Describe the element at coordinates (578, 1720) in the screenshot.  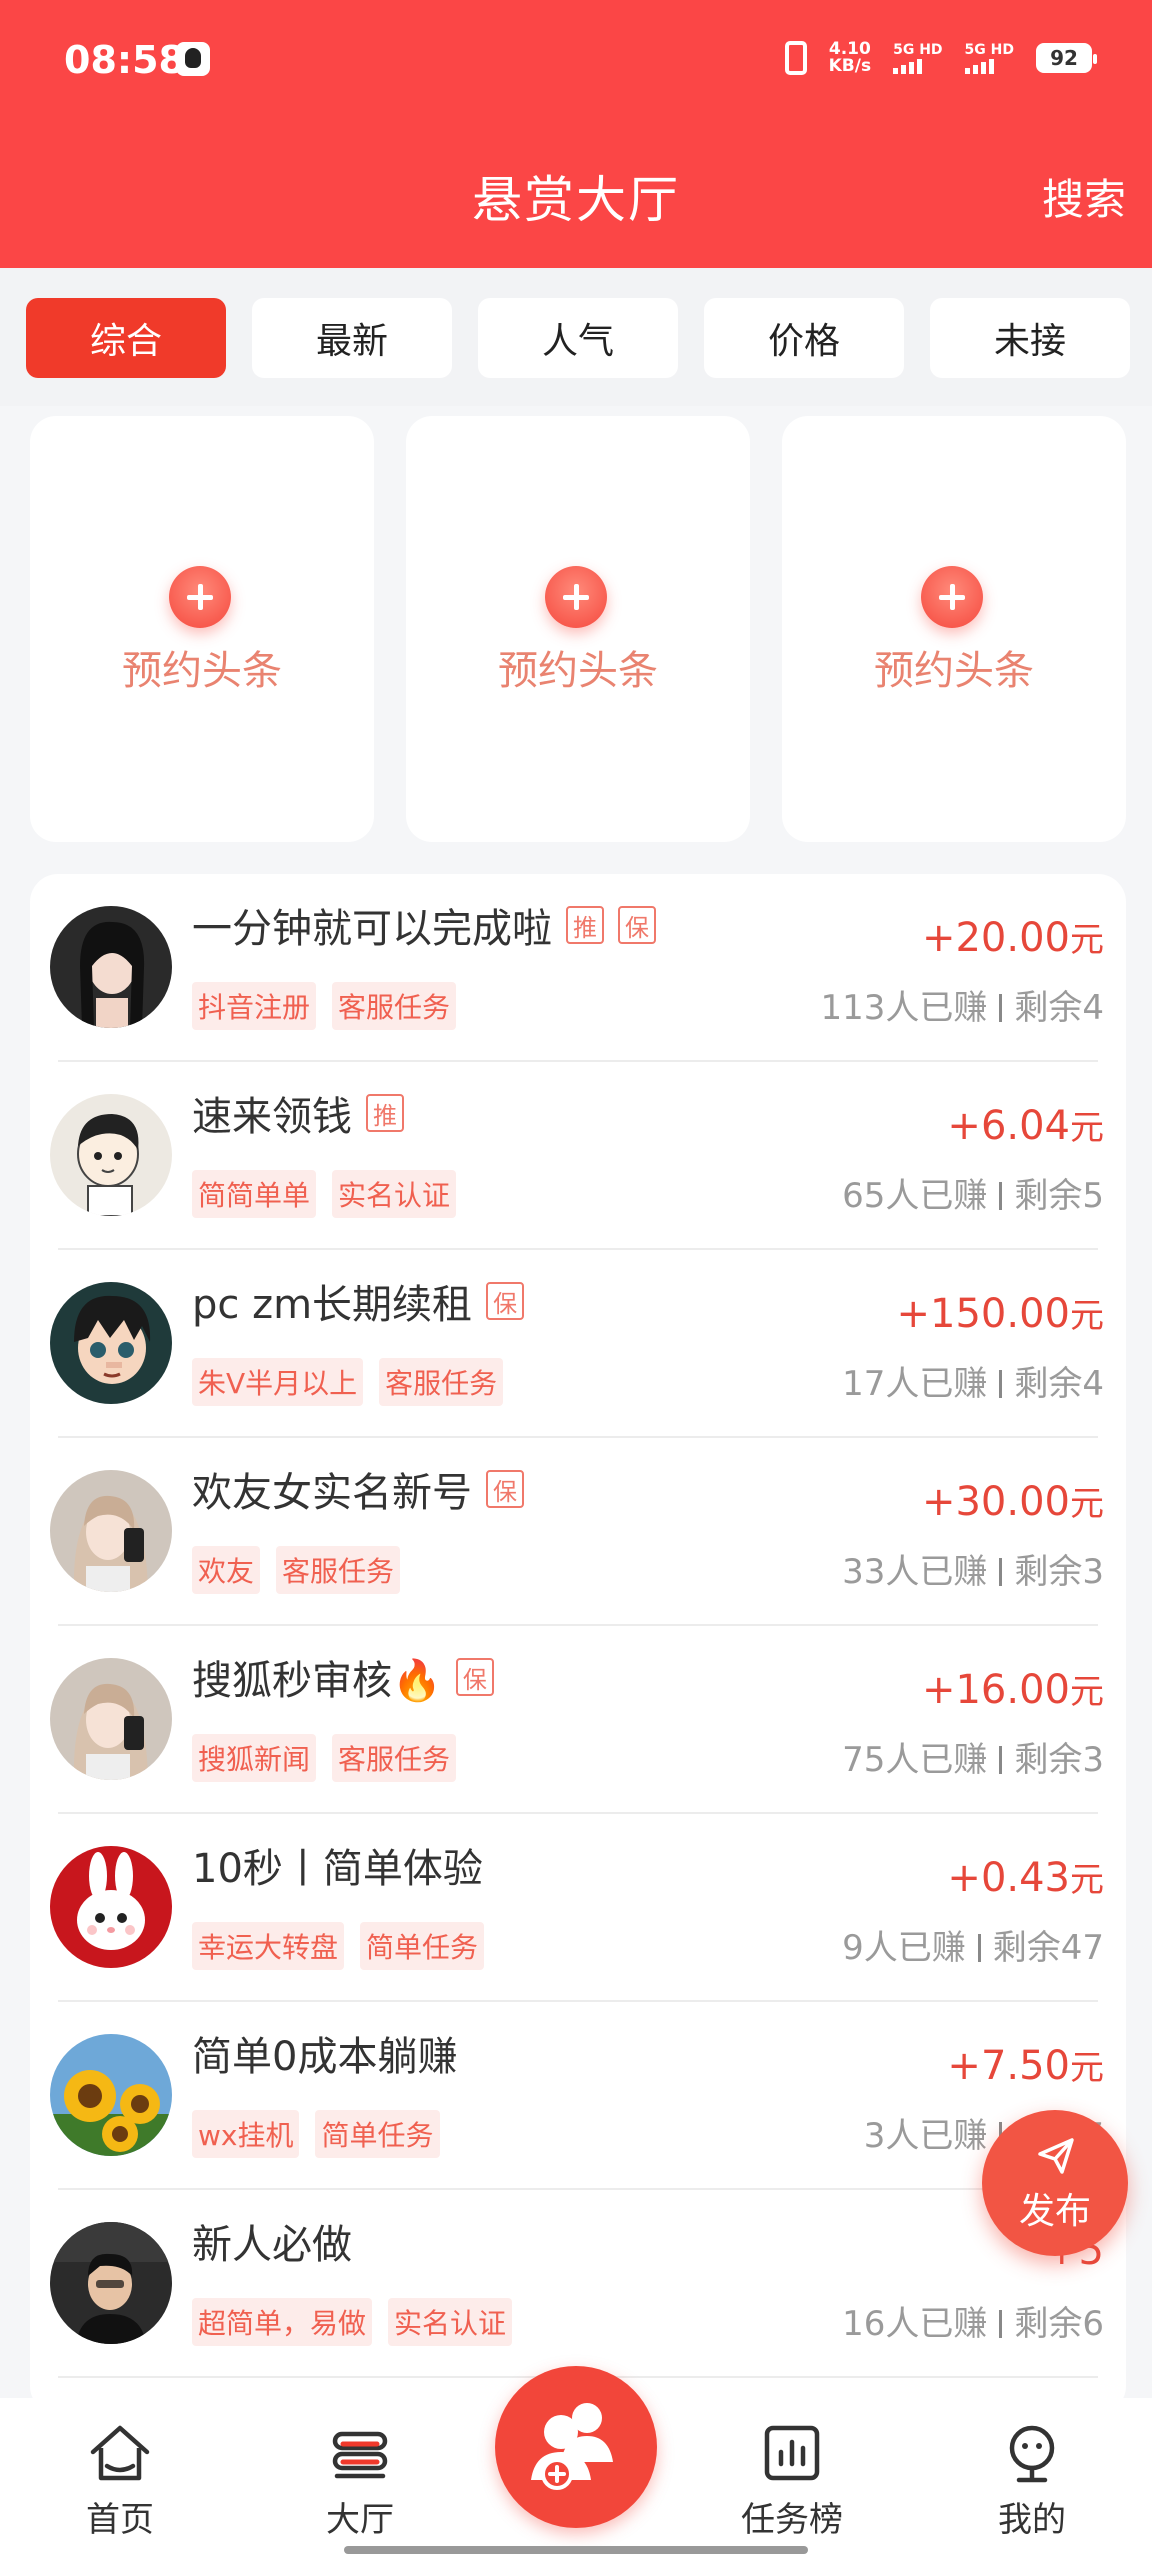
I see `task-list-item: 搜狐秒审核🔥 保搜狐新闻 客服任务 +16.00元 75人已赚 剩余3` at that location.